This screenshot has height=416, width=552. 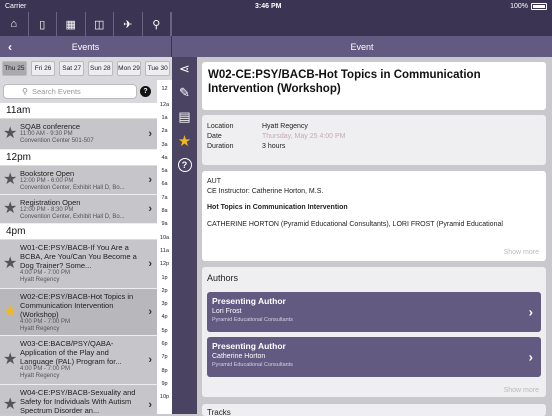 I want to click on search-input: ⚲ Search Events, so click(x=70, y=91).